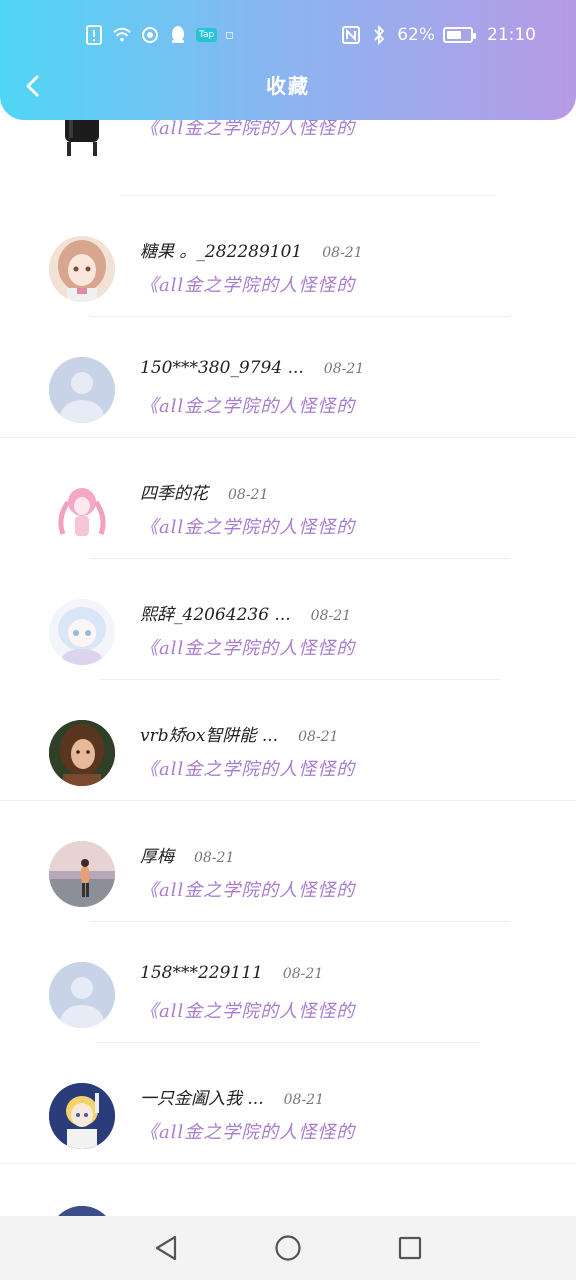 The width and height of the screenshot is (576, 1280). What do you see at coordinates (379, 35) in the screenshot?
I see `bluetooth-icon` at bounding box center [379, 35].